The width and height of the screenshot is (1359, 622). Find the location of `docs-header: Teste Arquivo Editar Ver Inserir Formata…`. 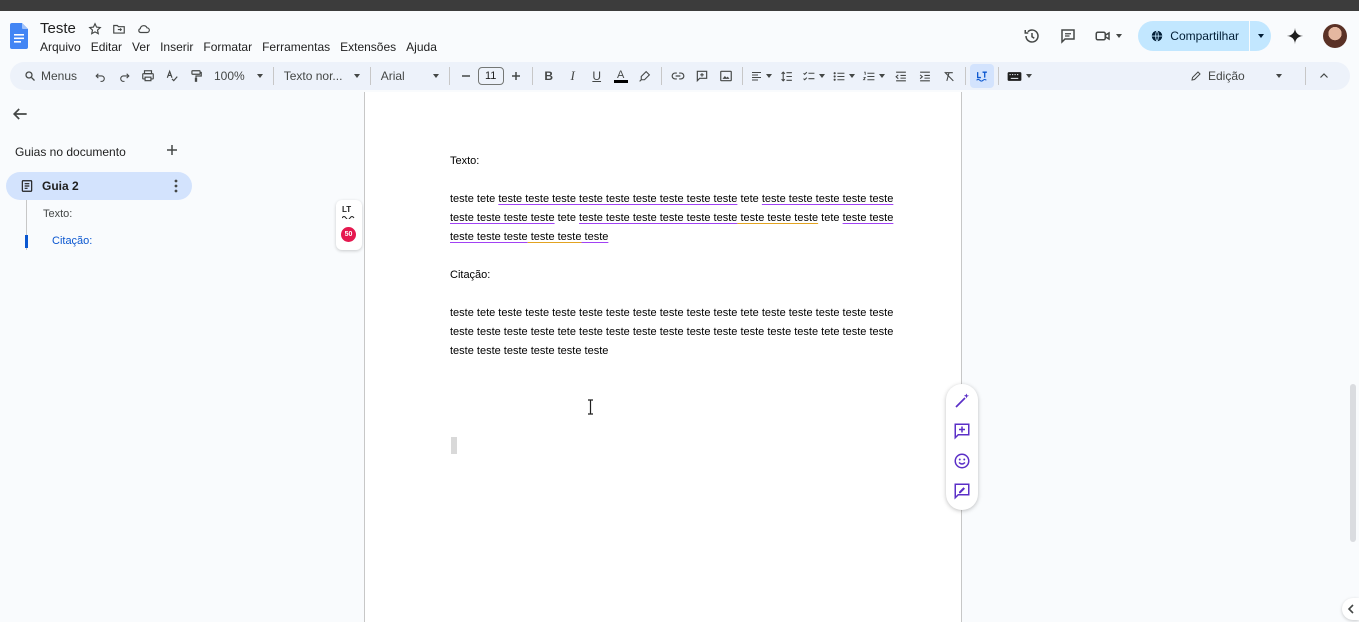

docs-header: Teste Arquivo Editar Ver Inserir Formata… is located at coordinates (679, 36).